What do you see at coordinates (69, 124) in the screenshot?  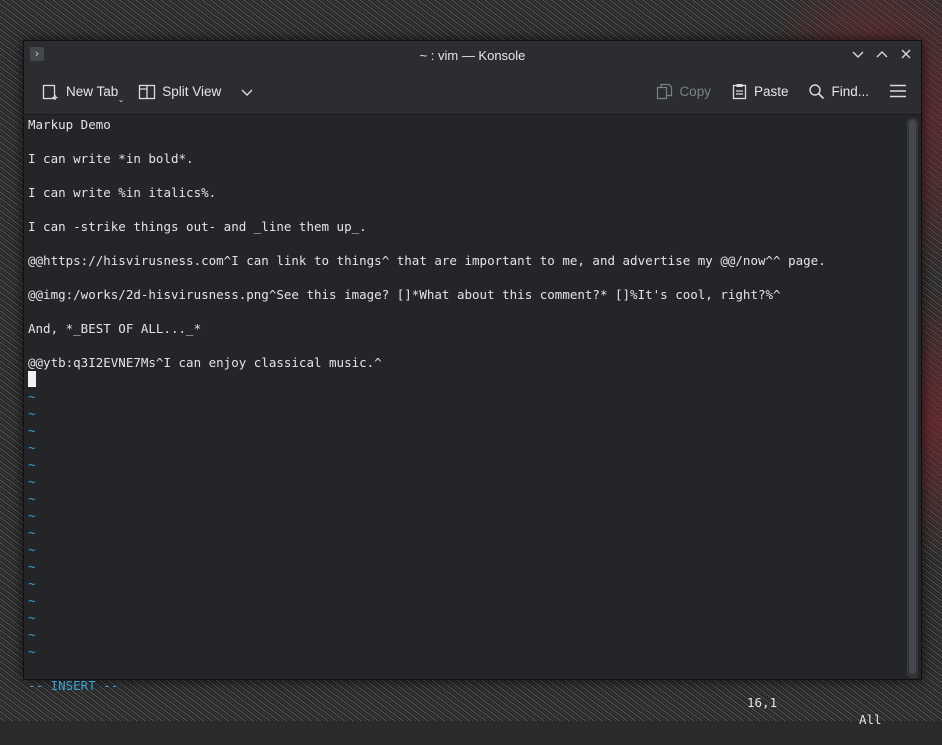 I see `editor-line: Markup Demo` at bounding box center [69, 124].